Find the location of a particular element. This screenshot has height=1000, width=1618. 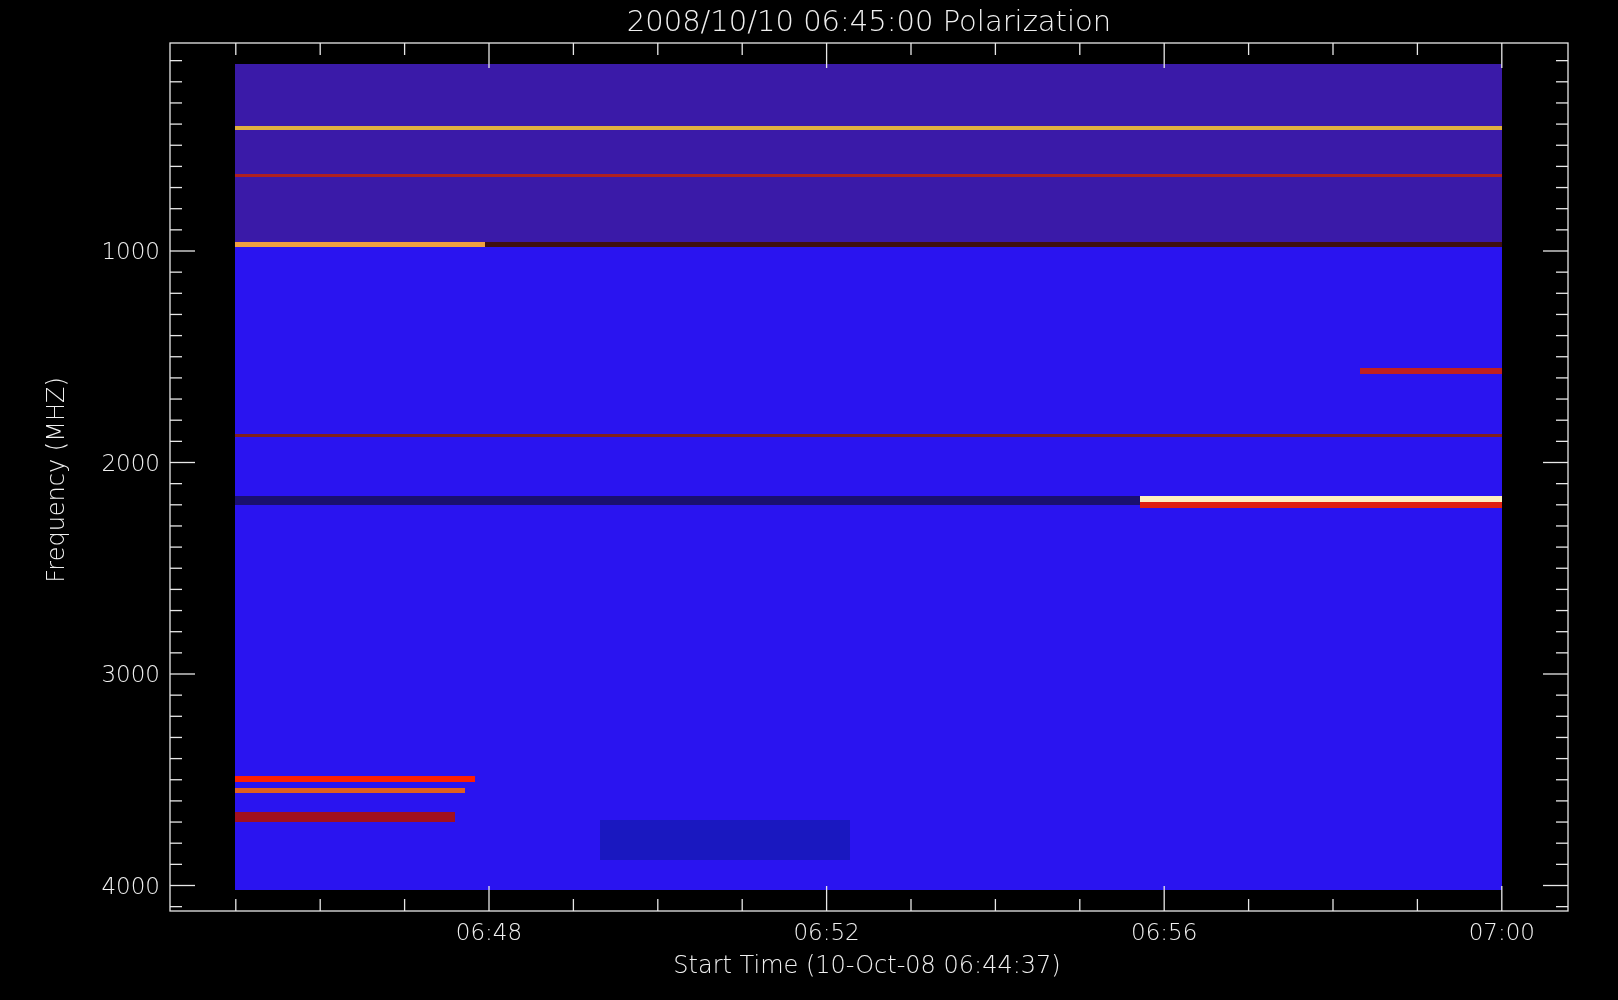

x-tick-label: 06:52 is located at coordinates (826, 932).